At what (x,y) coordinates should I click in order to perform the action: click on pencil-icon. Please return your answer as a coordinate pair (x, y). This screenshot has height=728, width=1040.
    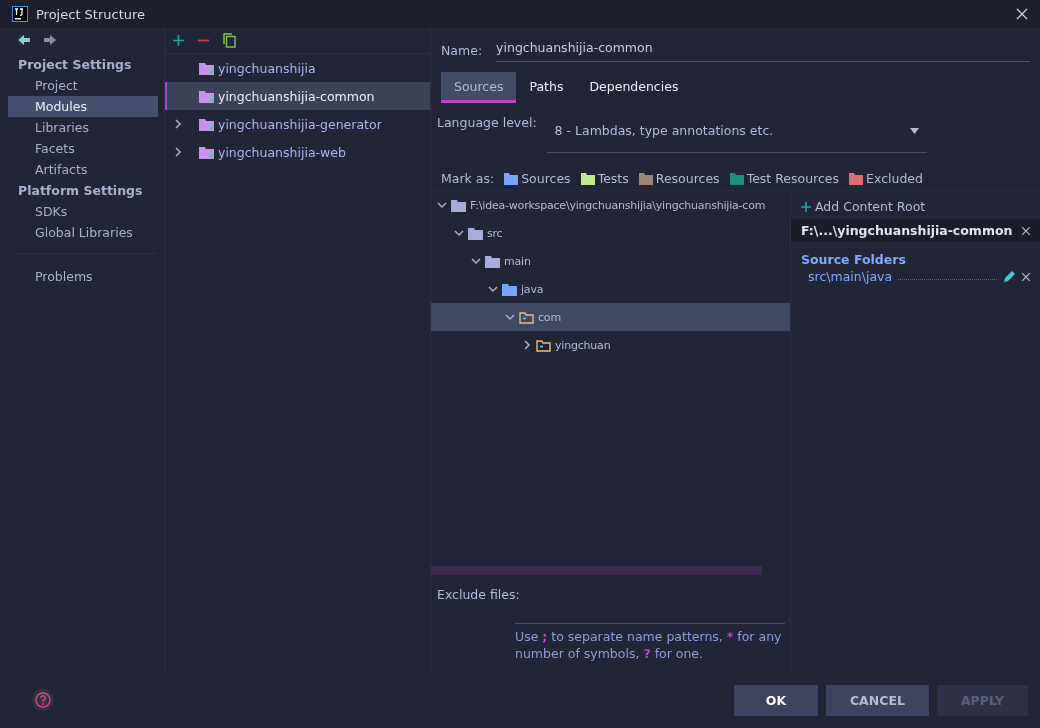
    Looking at the image, I should click on (1009, 276).